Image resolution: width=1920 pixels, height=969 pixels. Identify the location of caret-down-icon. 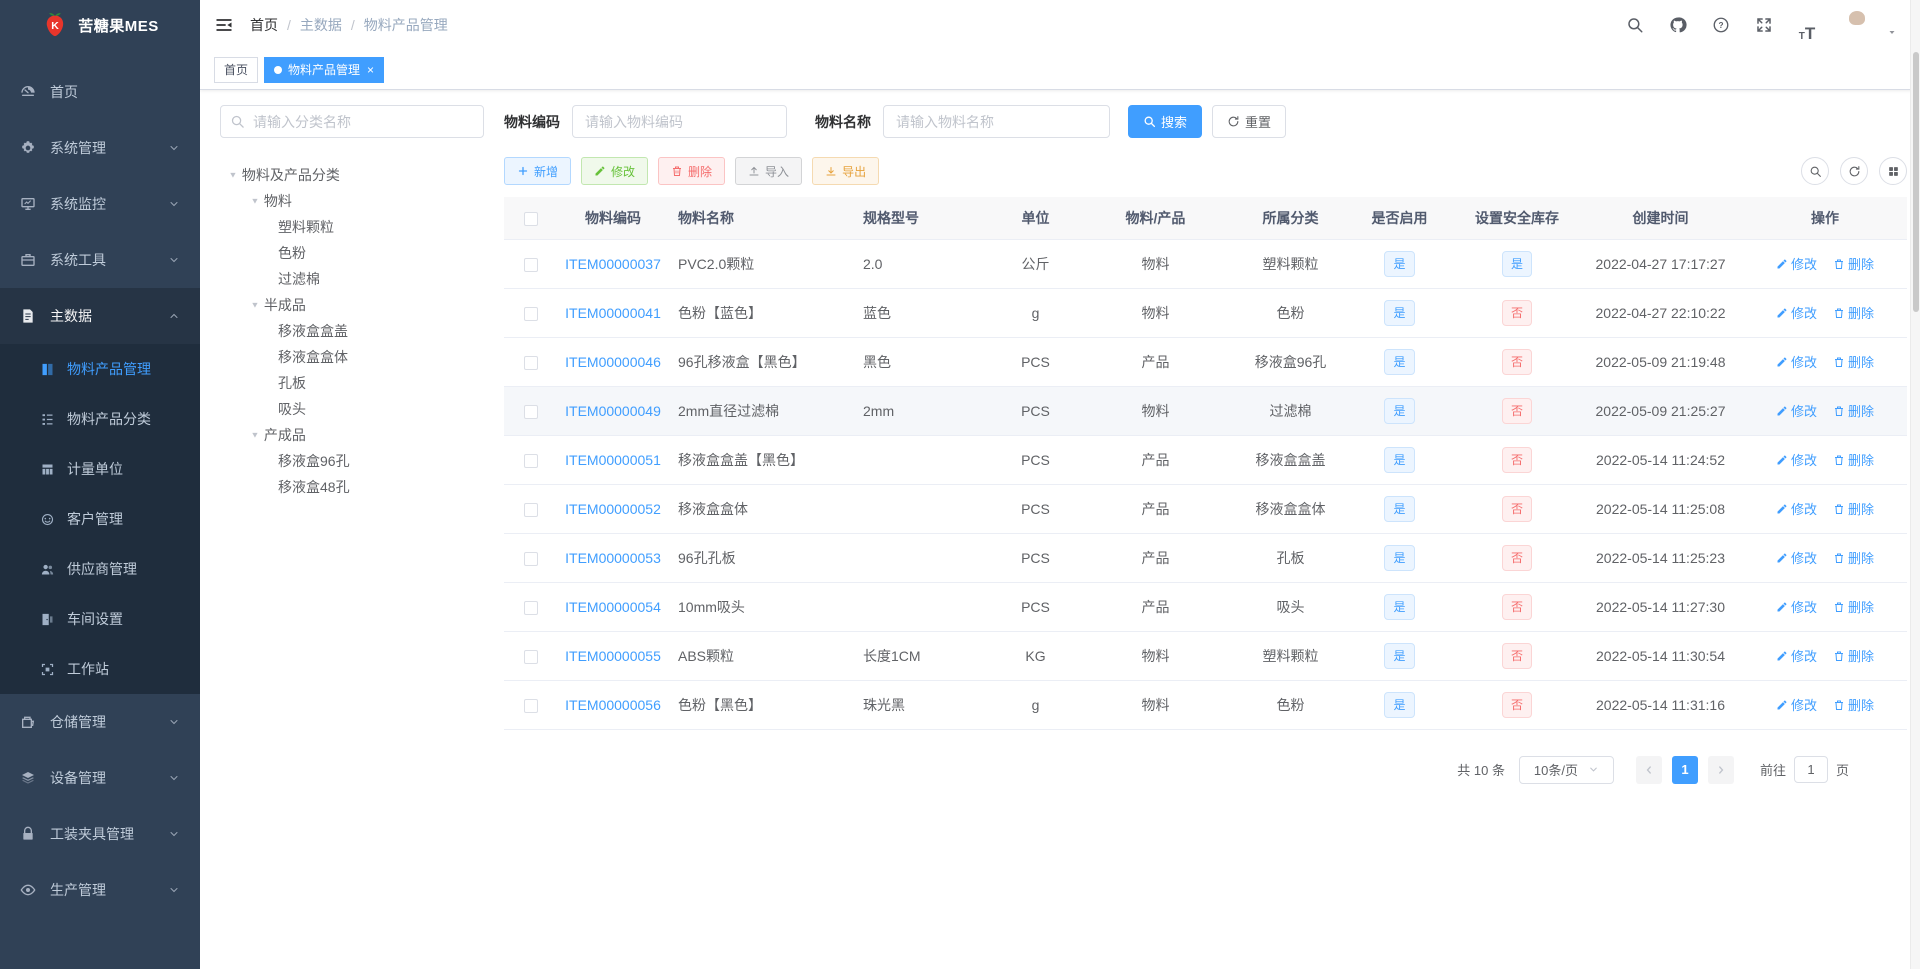
(1892, 32).